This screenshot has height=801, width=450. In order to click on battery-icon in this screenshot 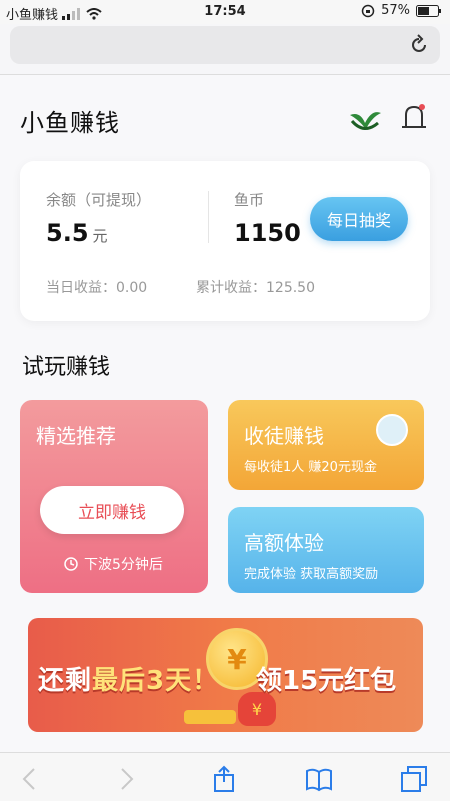, I will do `click(428, 10)`.